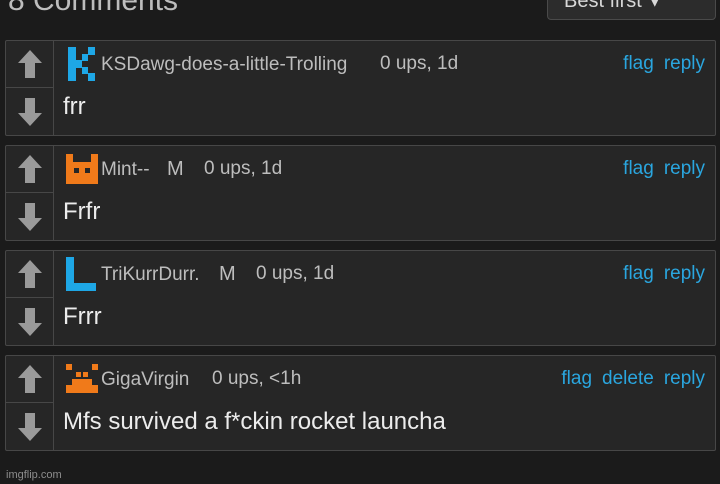 Image resolution: width=720 pixels, height=484 pixels. What do you see at coordinates (125, 170) in the screenshot?
I see `comment-username: Mint--` at bounding box center [125, 170].